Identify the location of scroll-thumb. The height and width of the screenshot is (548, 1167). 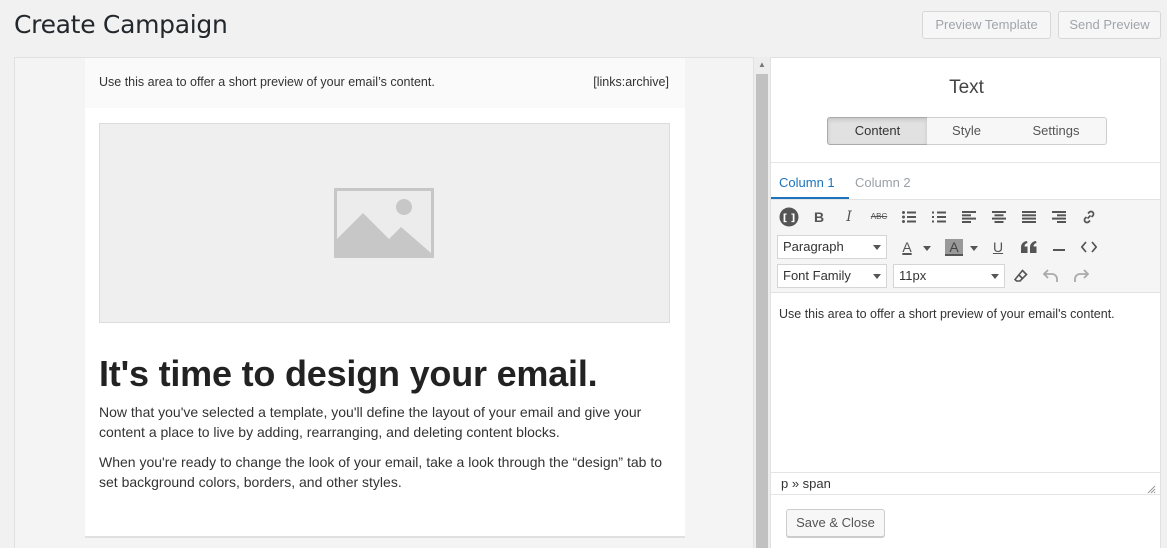
(762, 311).